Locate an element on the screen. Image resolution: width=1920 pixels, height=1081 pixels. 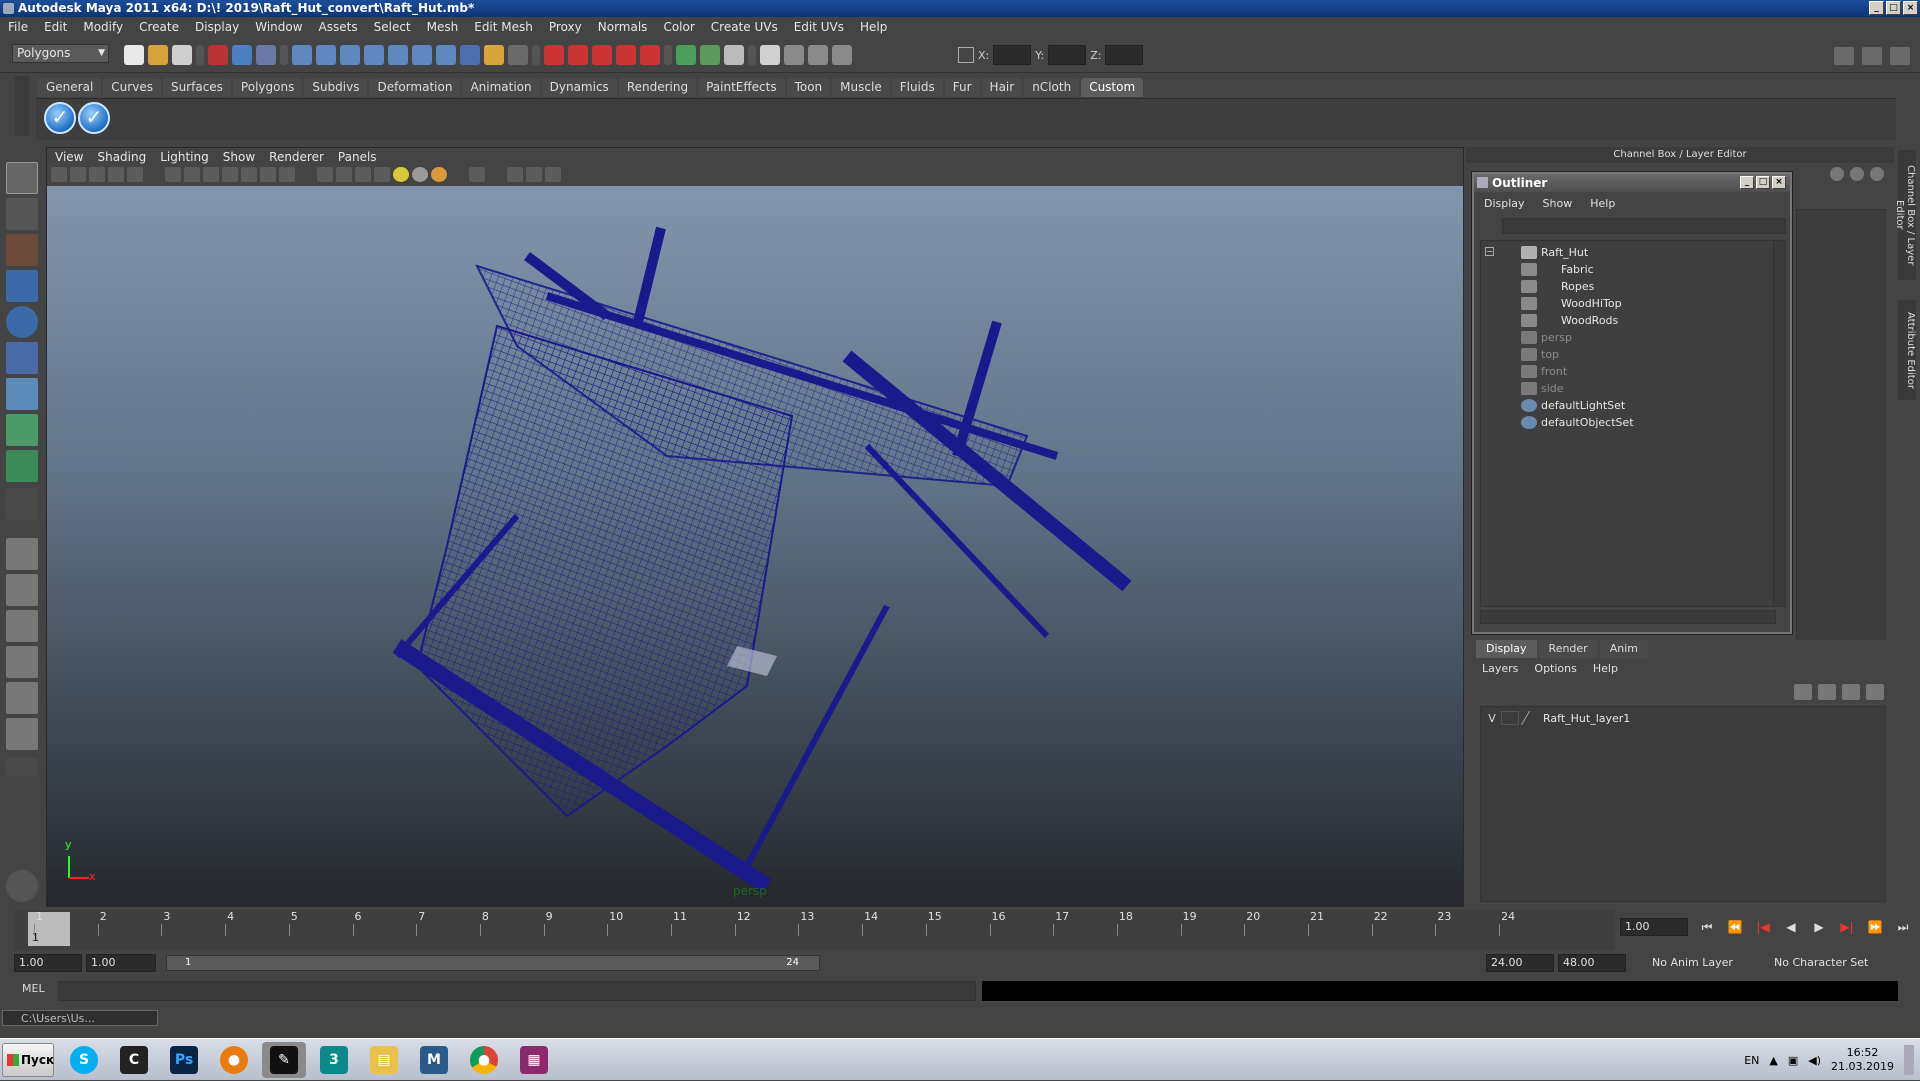
taskbar-app-skype: S is located at coordinates (84, 1060).